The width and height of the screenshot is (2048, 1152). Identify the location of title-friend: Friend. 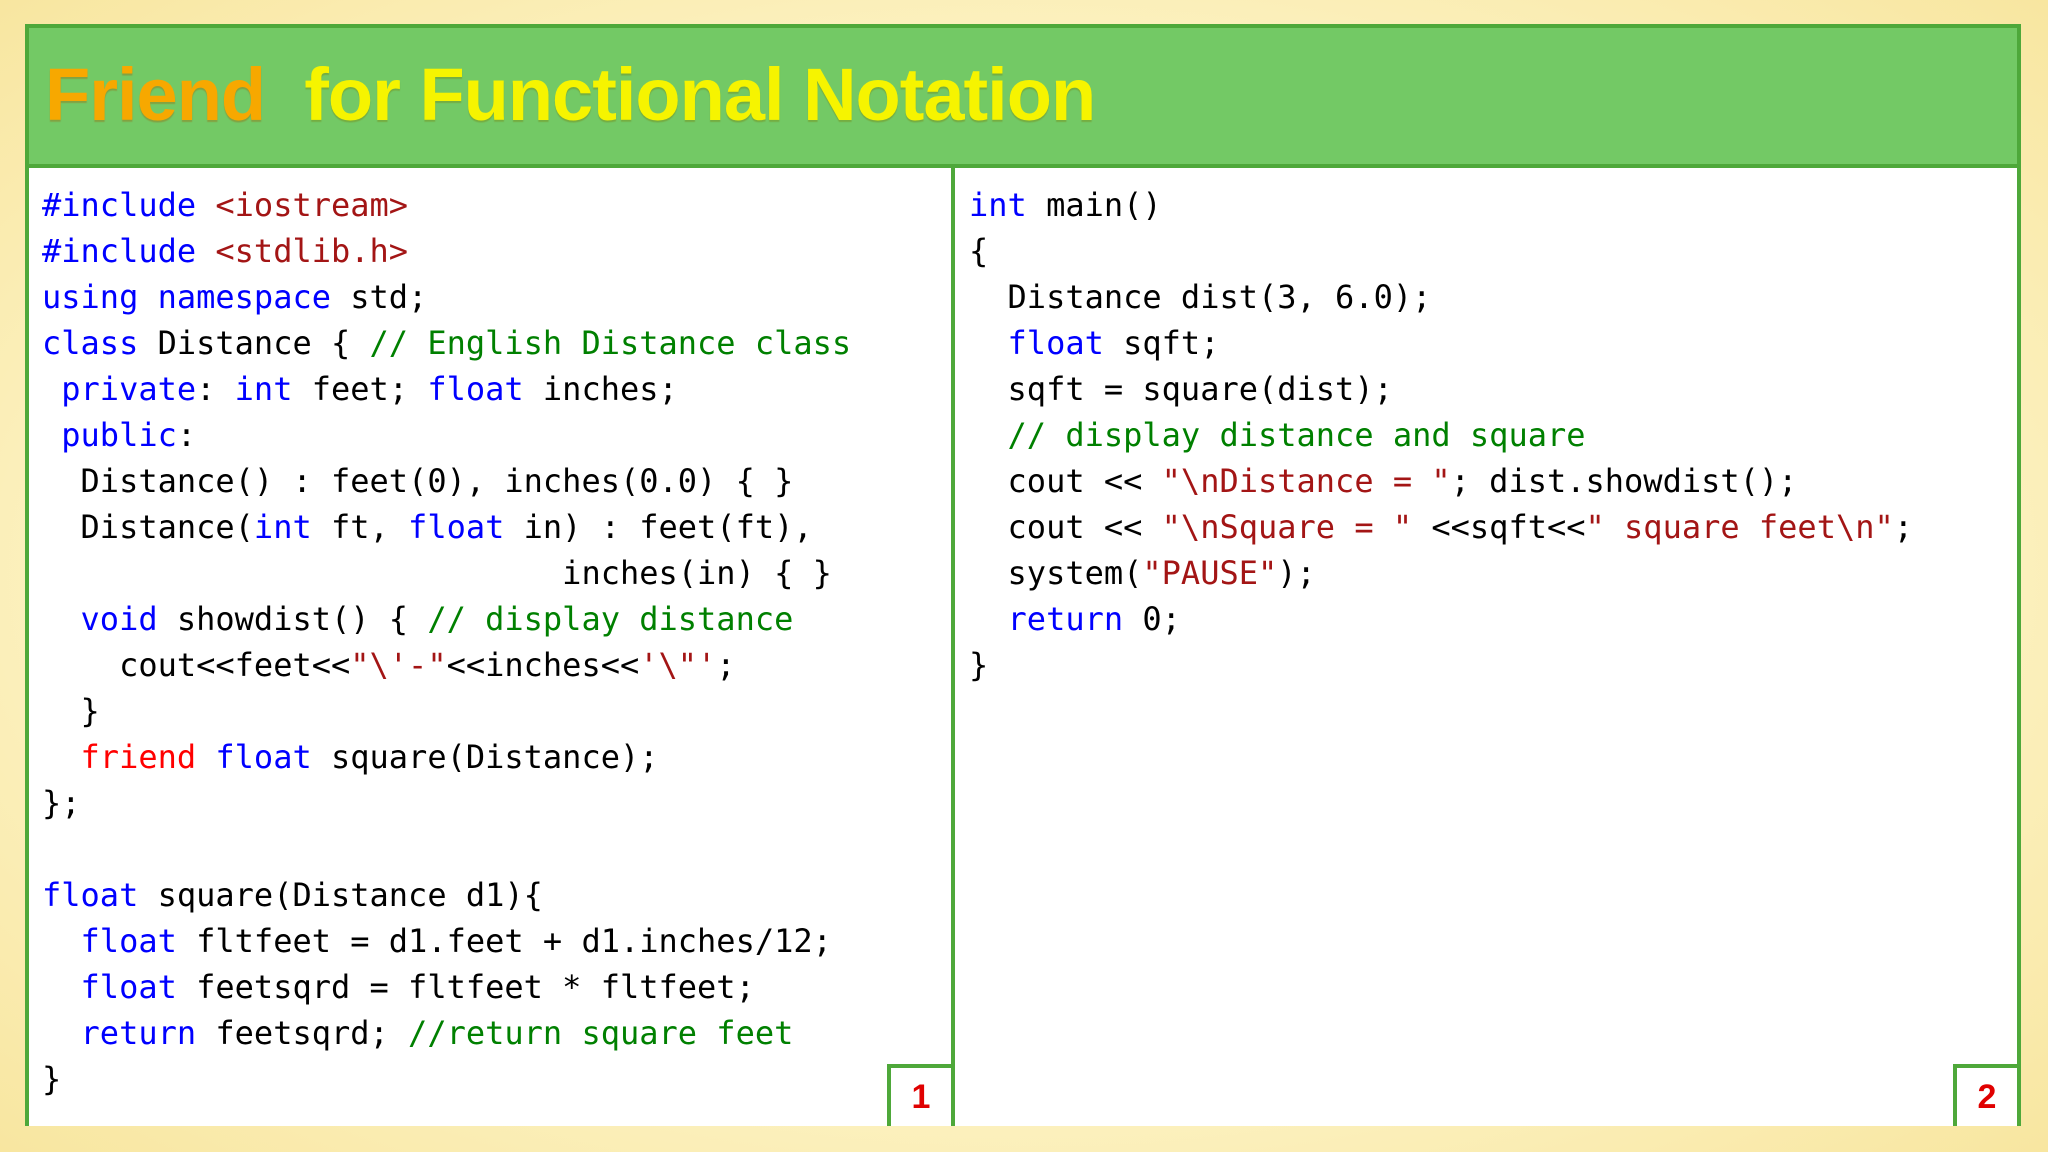
(155, 94).